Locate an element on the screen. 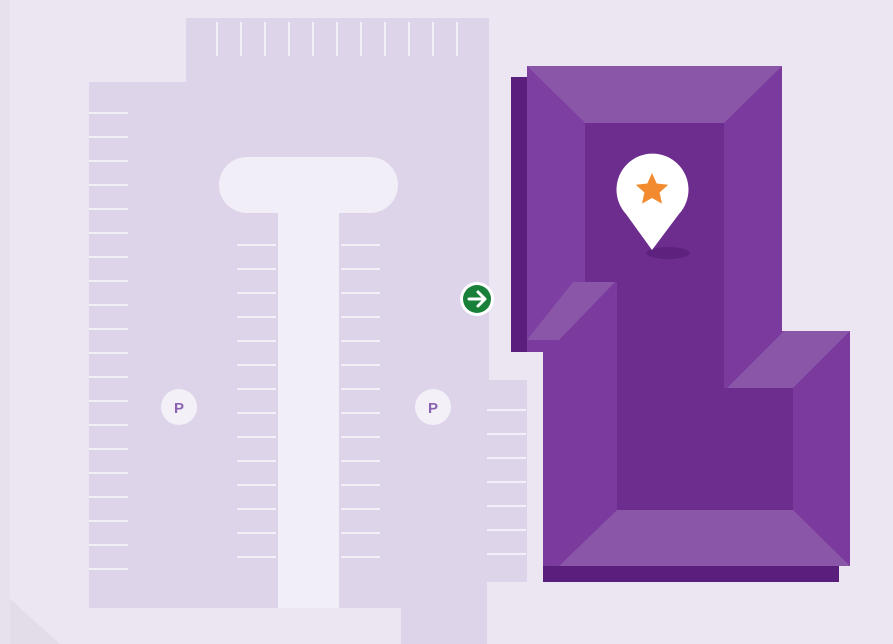 This screenshot has height=644, width=893. parking-badge-west: P is located at coordinates (179, 407).